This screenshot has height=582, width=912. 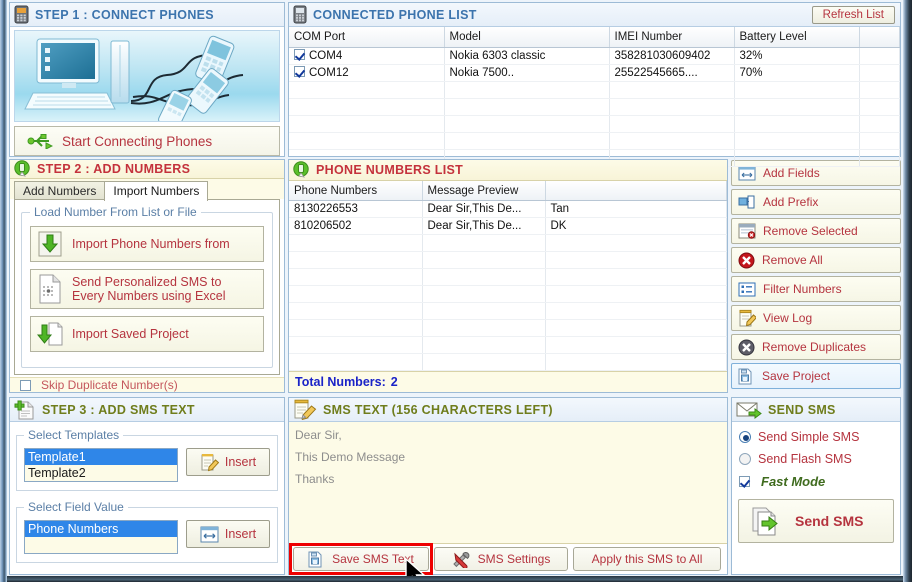 I want to click on action-label: View Log, so click(x=788, y=318).